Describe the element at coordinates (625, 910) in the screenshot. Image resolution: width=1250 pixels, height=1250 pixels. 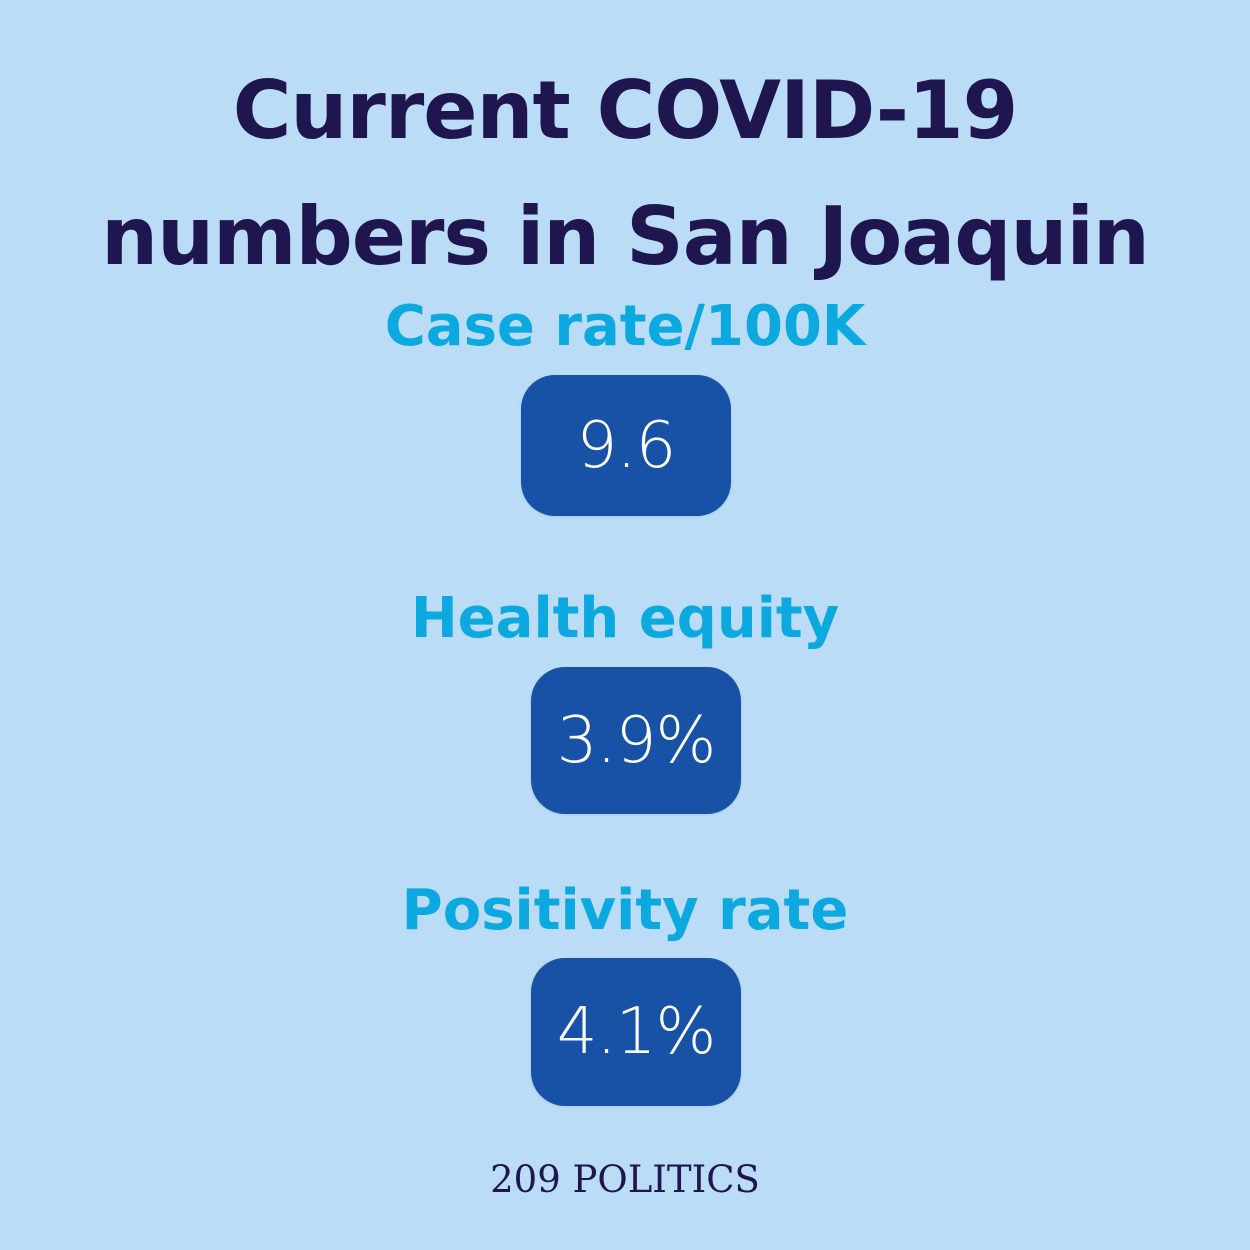
I see `metric-label-positivity-rate: Positivity rate` at that location.